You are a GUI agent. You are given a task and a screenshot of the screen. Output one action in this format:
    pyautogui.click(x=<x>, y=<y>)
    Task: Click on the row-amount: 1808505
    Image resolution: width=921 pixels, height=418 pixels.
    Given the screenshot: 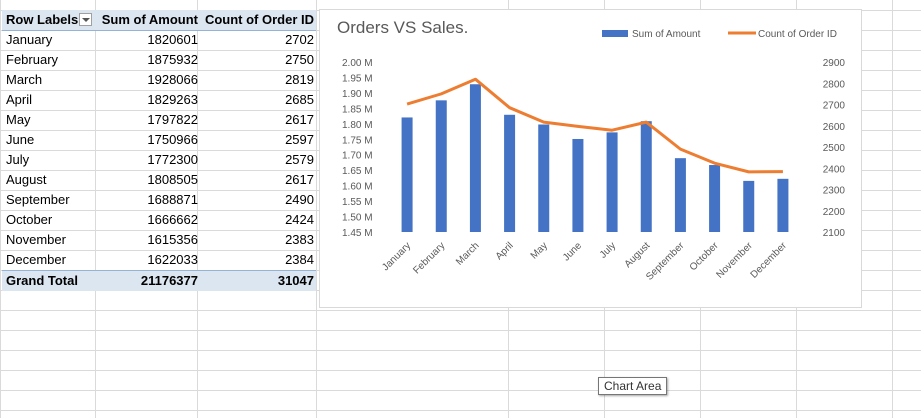 What is the action you would take?
    pyautogui.click(x=172, y=179)
    